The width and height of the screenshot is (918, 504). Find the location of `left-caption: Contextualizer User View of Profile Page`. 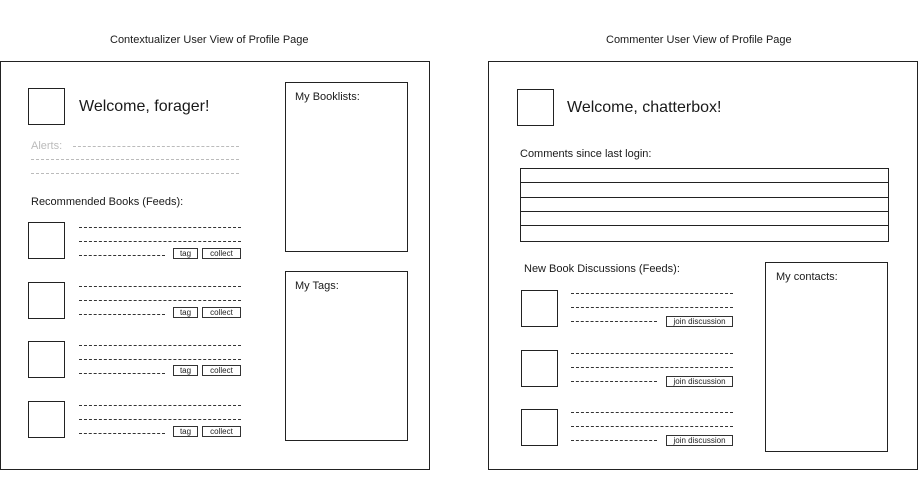

left-caption: Contextualizer User View of Profile Page is located at coordinates (209, 40).